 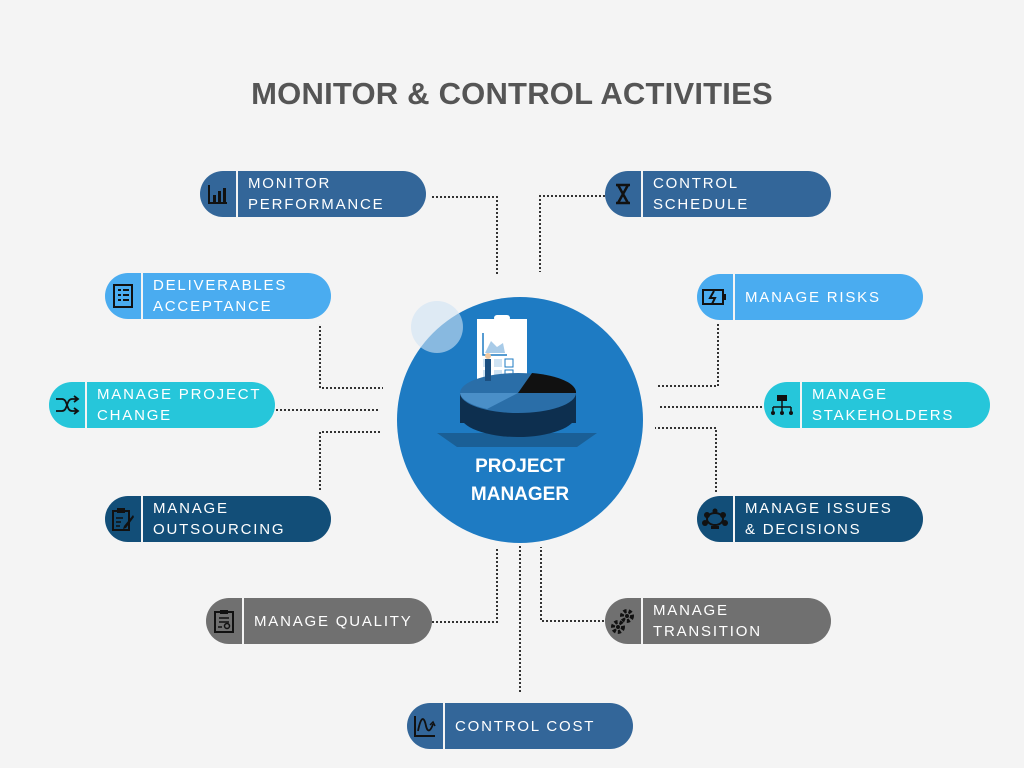 I want to click on shuffle-icon, so click(x=68, y=405).